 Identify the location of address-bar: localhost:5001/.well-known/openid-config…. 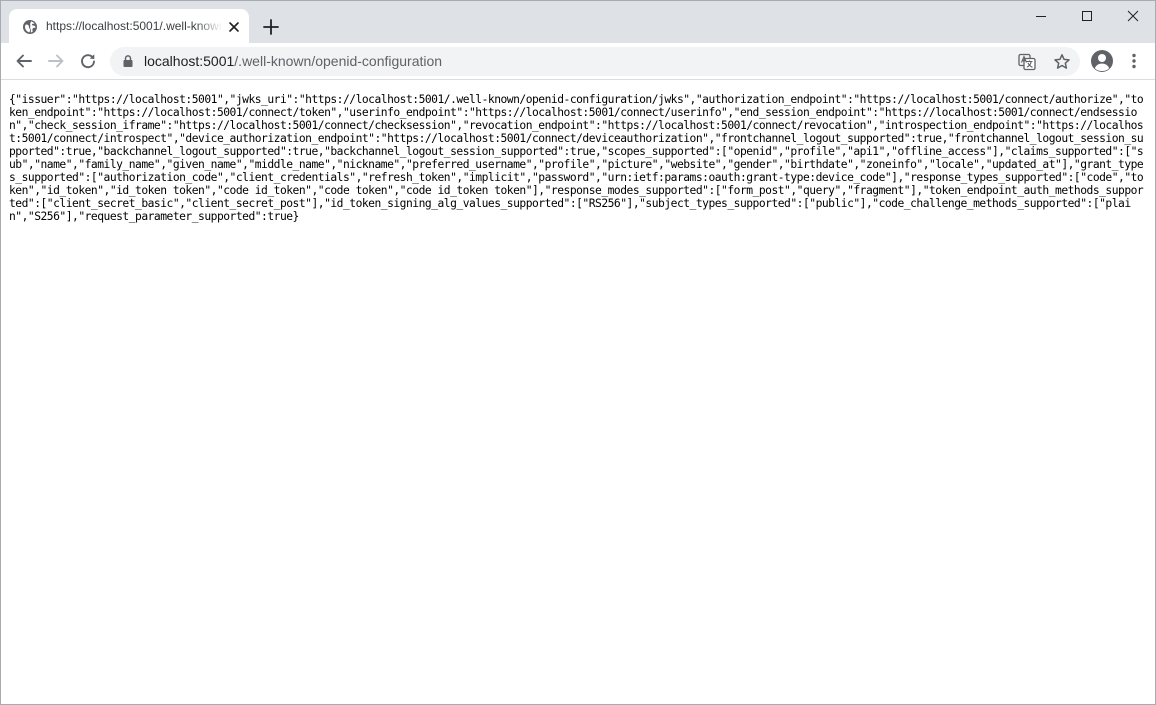
(595, 61).